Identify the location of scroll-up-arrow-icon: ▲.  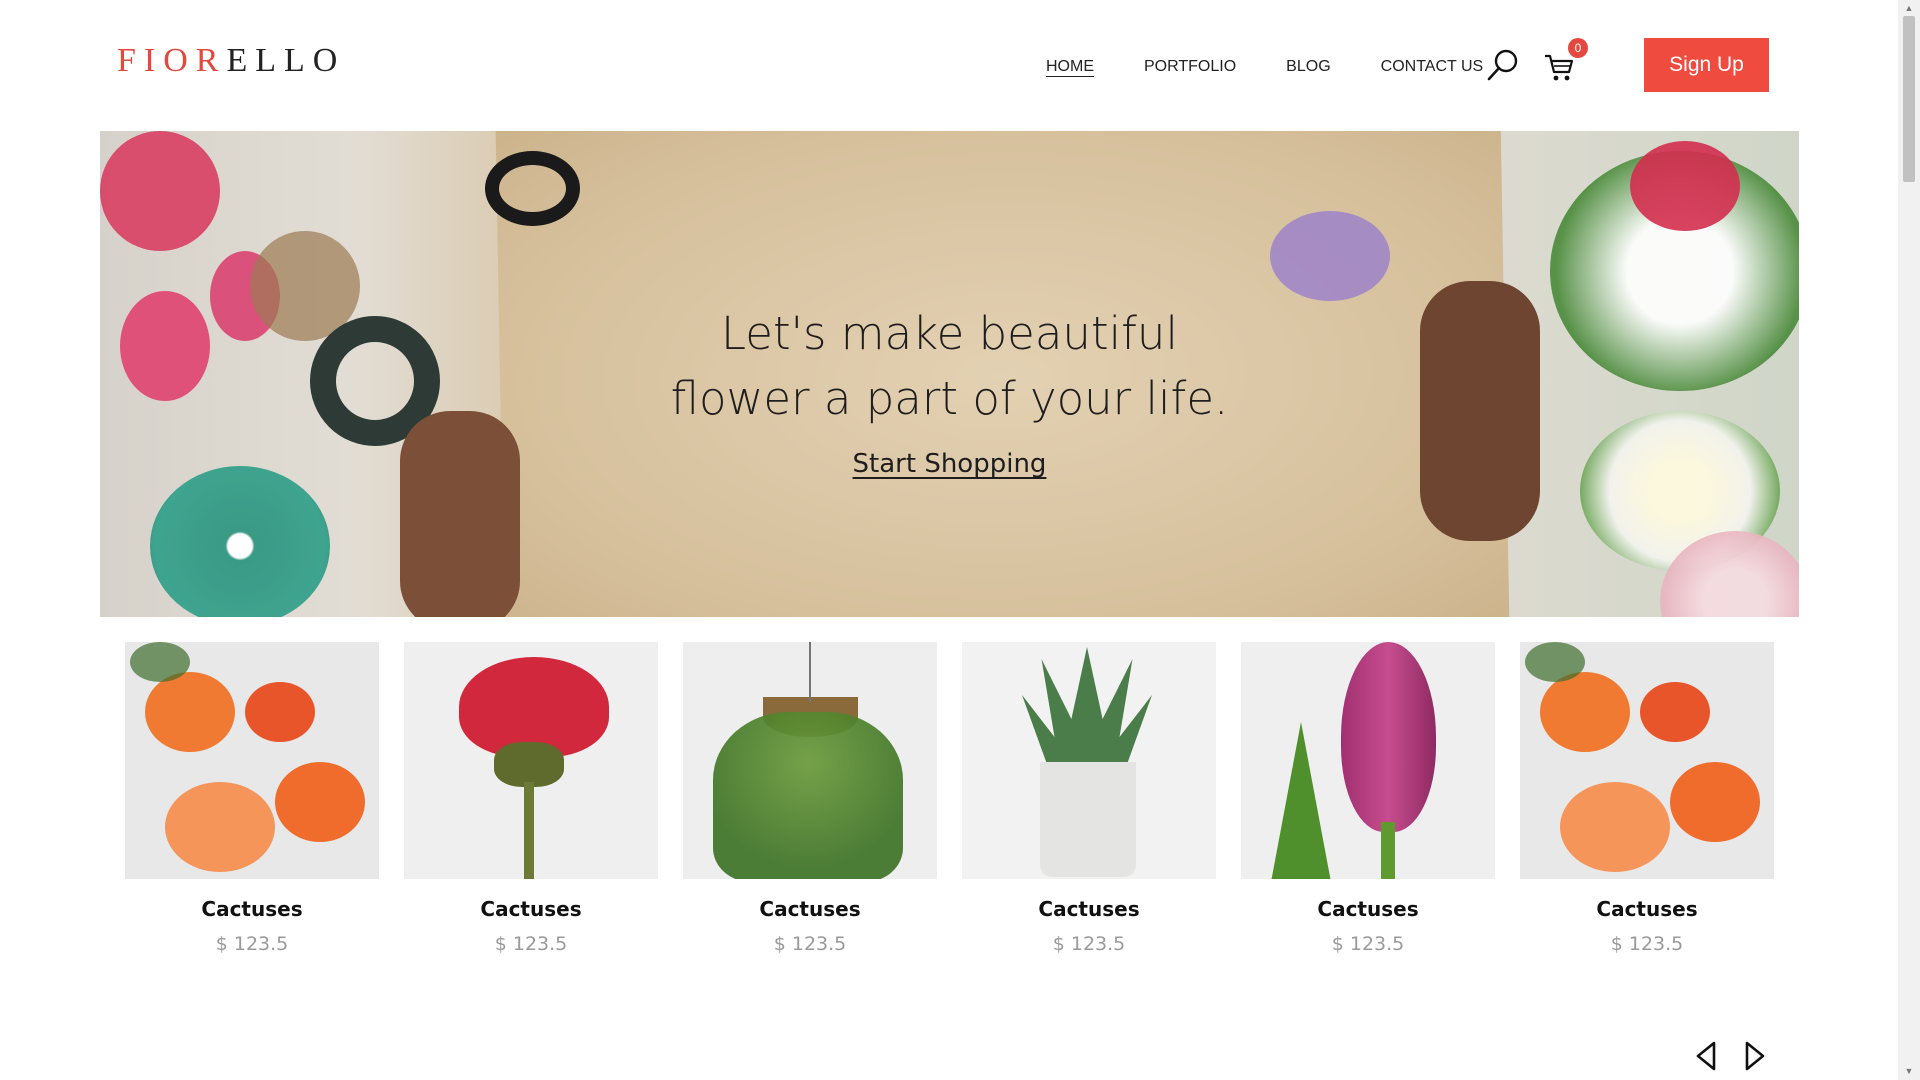
(1909, 8).